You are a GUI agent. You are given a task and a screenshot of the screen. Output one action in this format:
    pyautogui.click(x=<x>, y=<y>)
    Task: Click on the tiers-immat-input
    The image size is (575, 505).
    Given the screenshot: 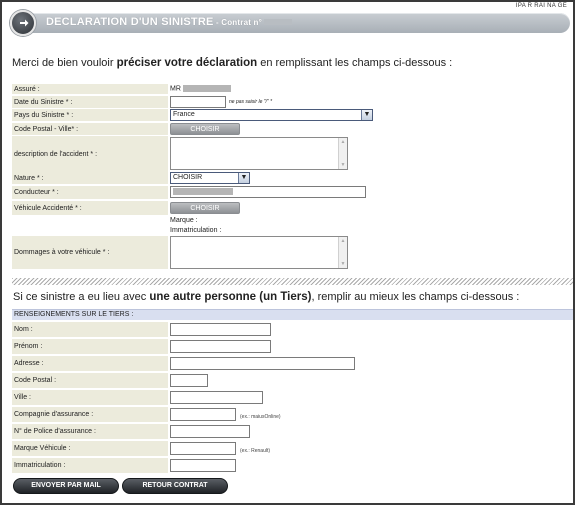 What is the action you would take?
    pyautogui.click(x=203, y=465)
    